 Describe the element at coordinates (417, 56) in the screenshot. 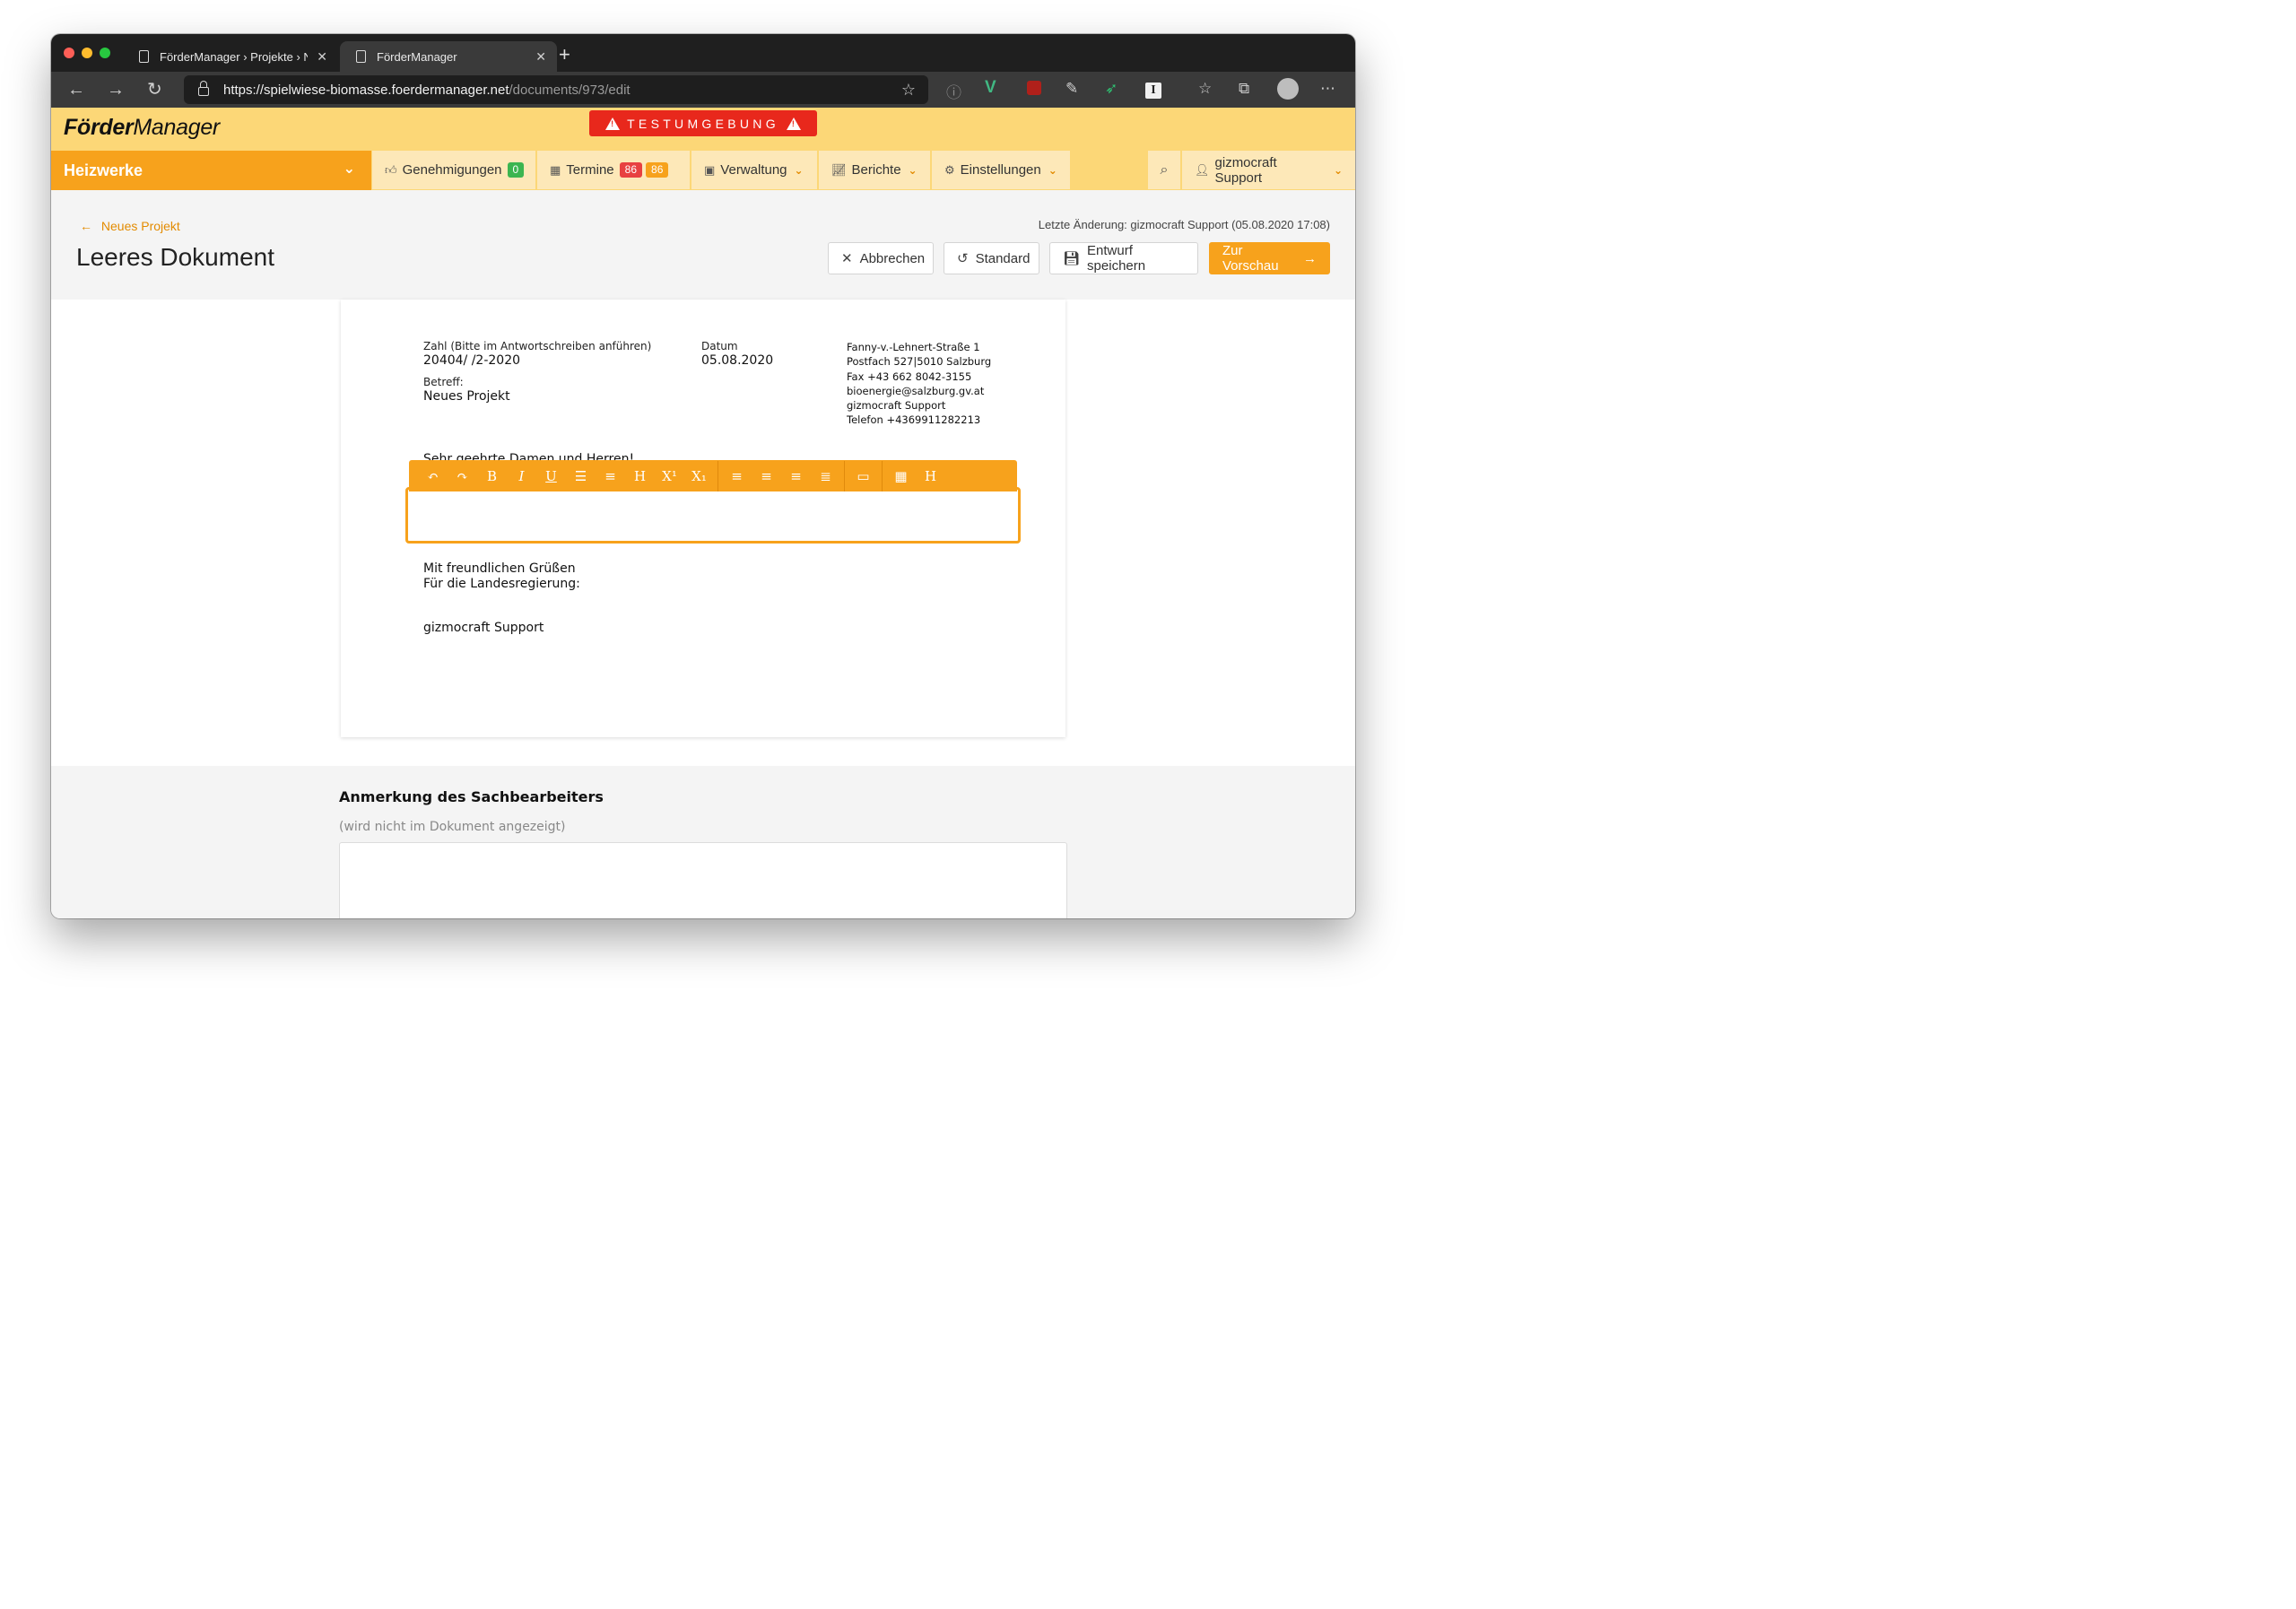

I see `tab-title: FörderManager` at that location.